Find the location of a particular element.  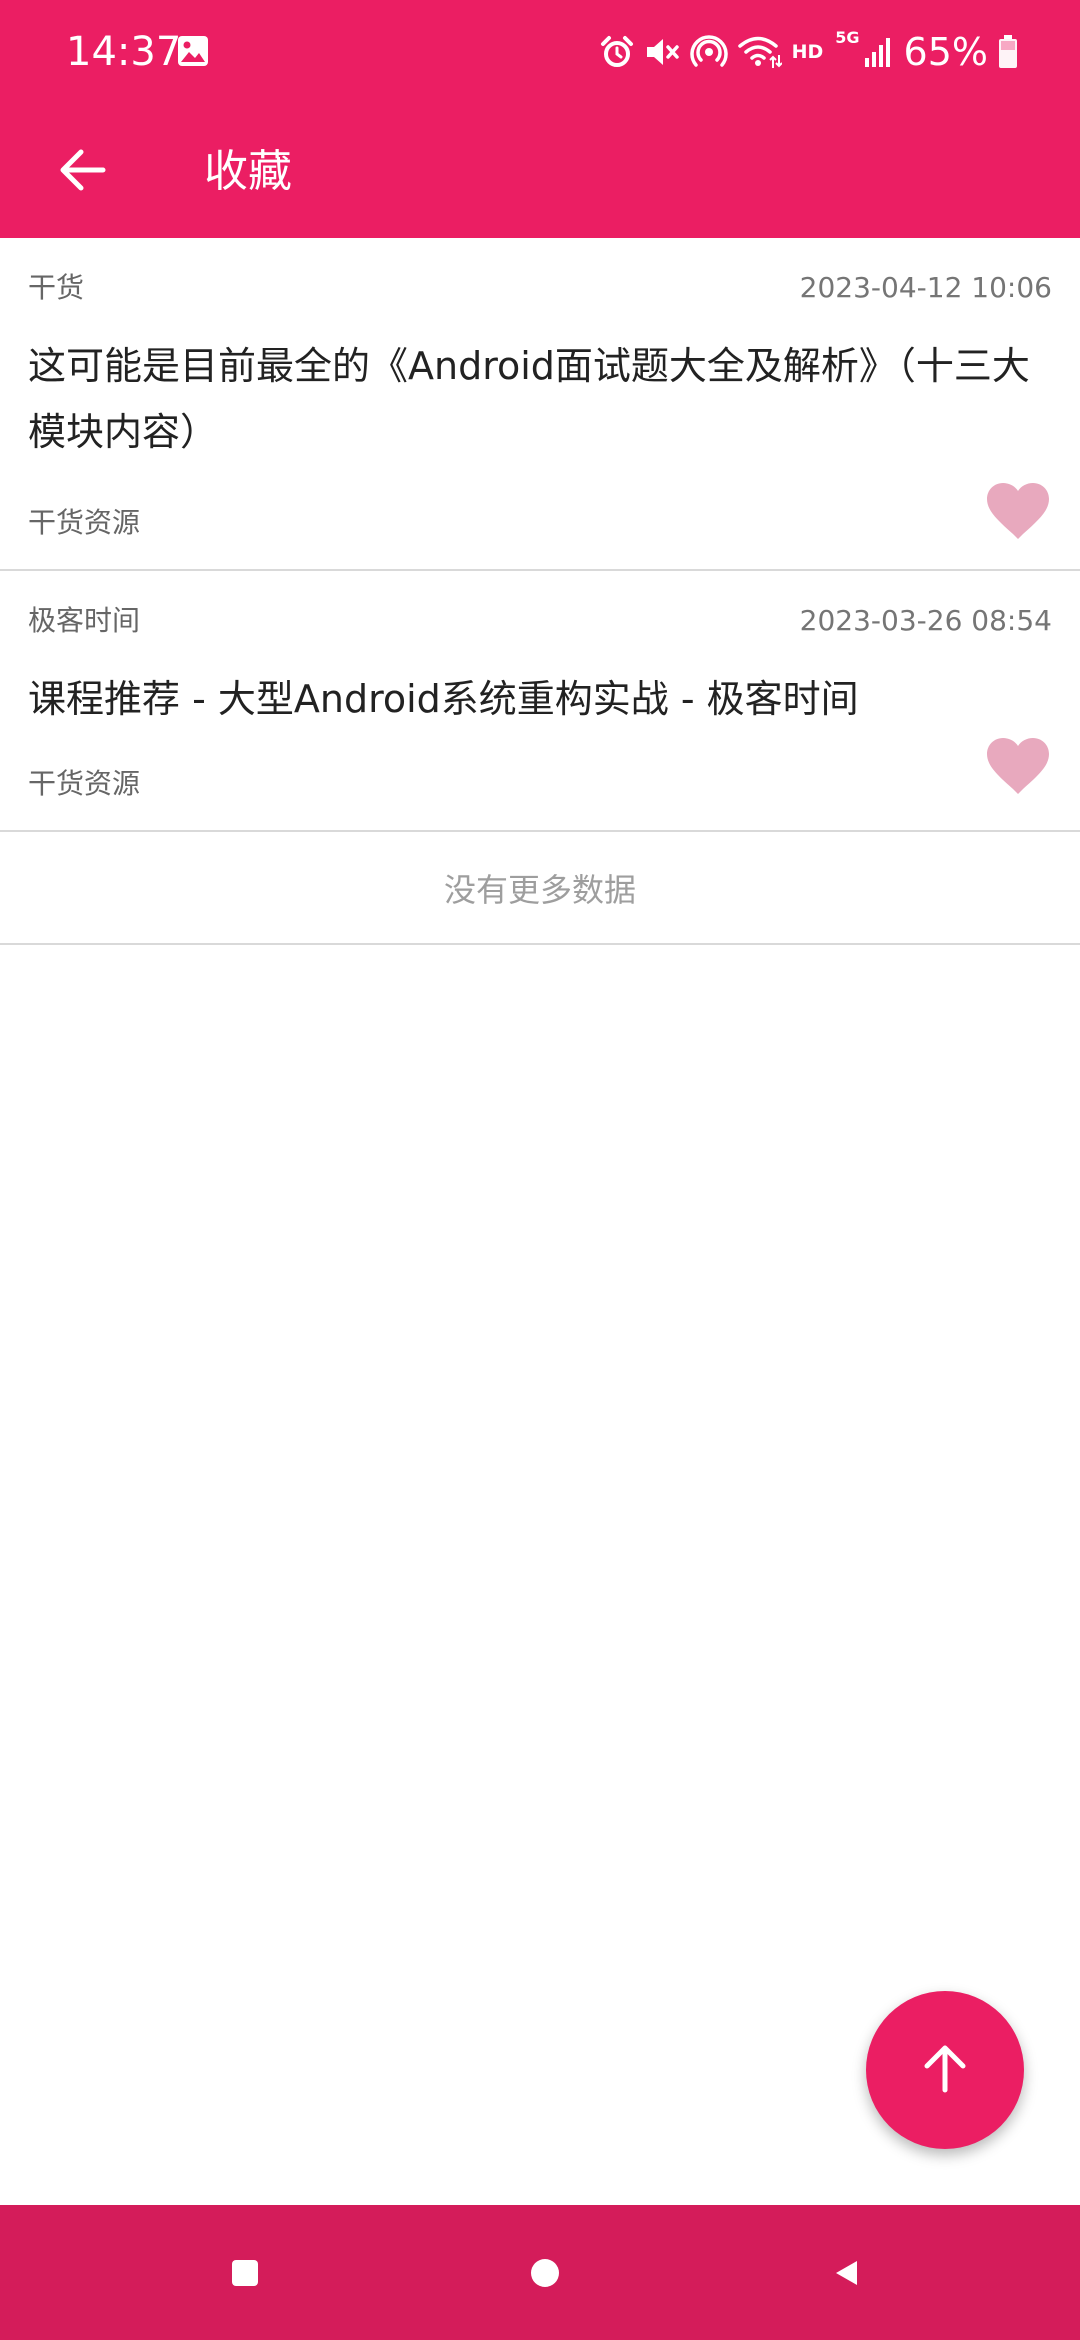

item-date: 2023-03-26 08:54 is located at coordinates (925, 620).